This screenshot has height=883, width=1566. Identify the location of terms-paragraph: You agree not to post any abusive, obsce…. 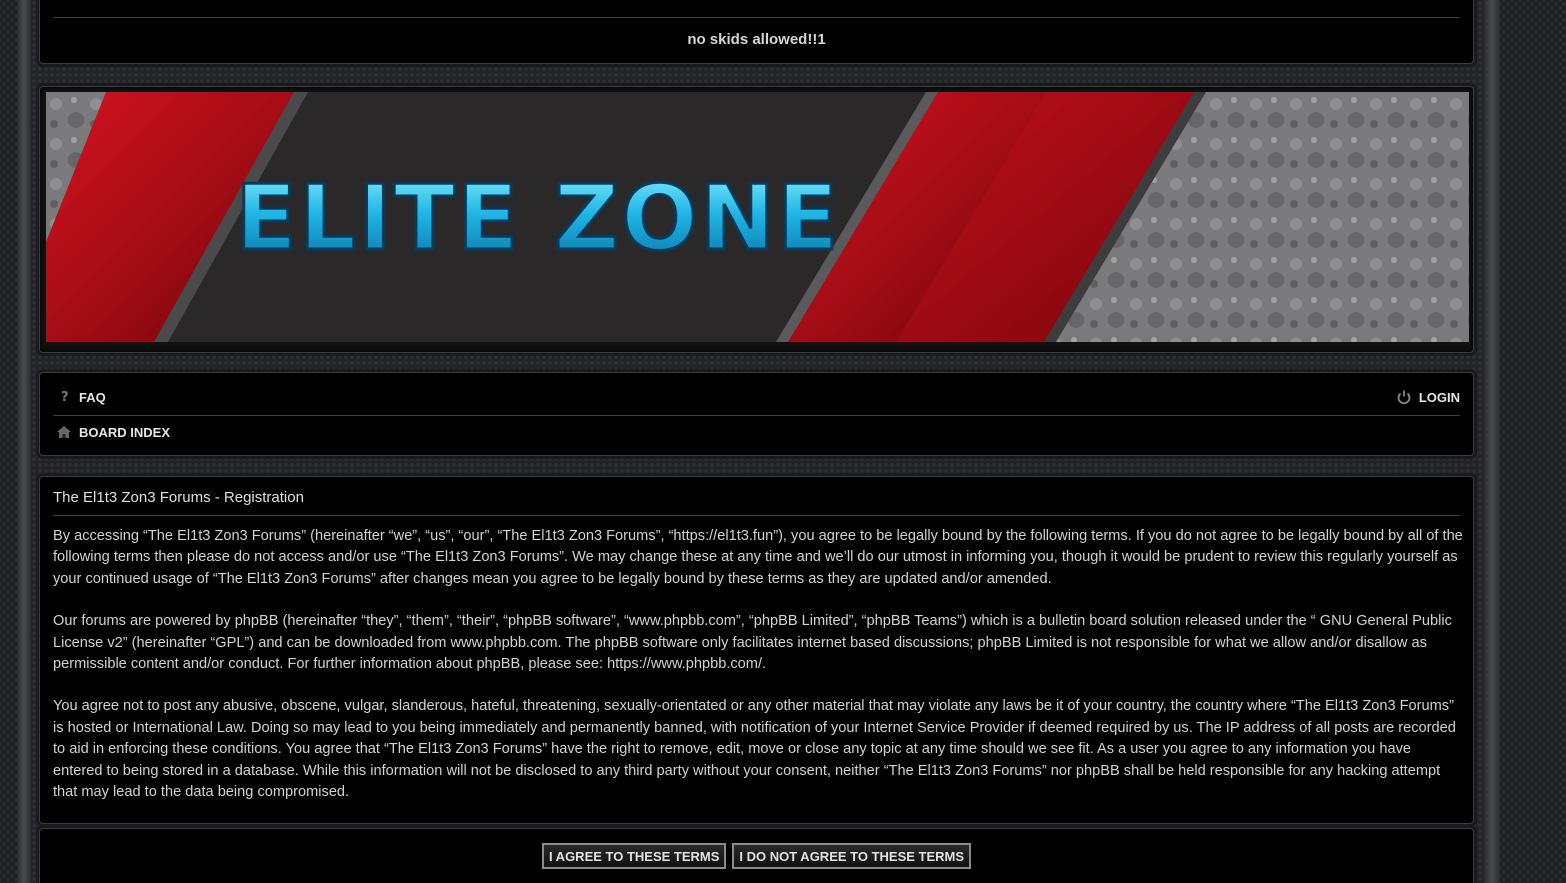
(754, 749).